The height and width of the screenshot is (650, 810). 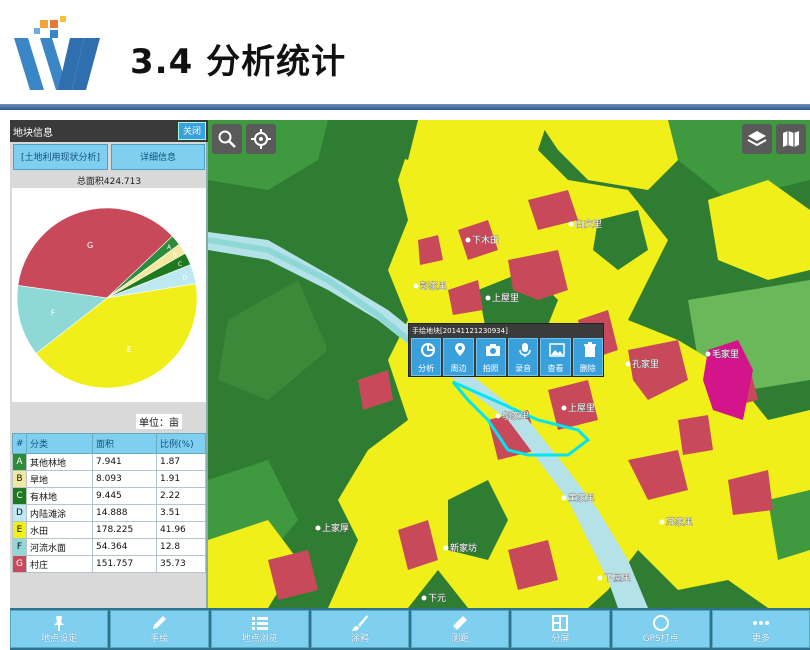 I want to click on analyze-action: 分析, so click(x=426, y=357).